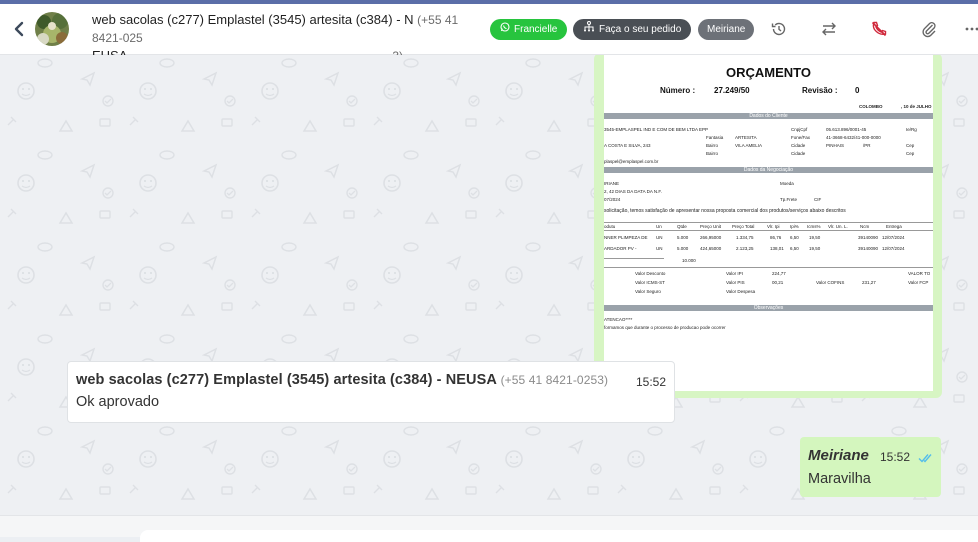  I want to click on doc-numero: 27.249/50, so click(732, 90).